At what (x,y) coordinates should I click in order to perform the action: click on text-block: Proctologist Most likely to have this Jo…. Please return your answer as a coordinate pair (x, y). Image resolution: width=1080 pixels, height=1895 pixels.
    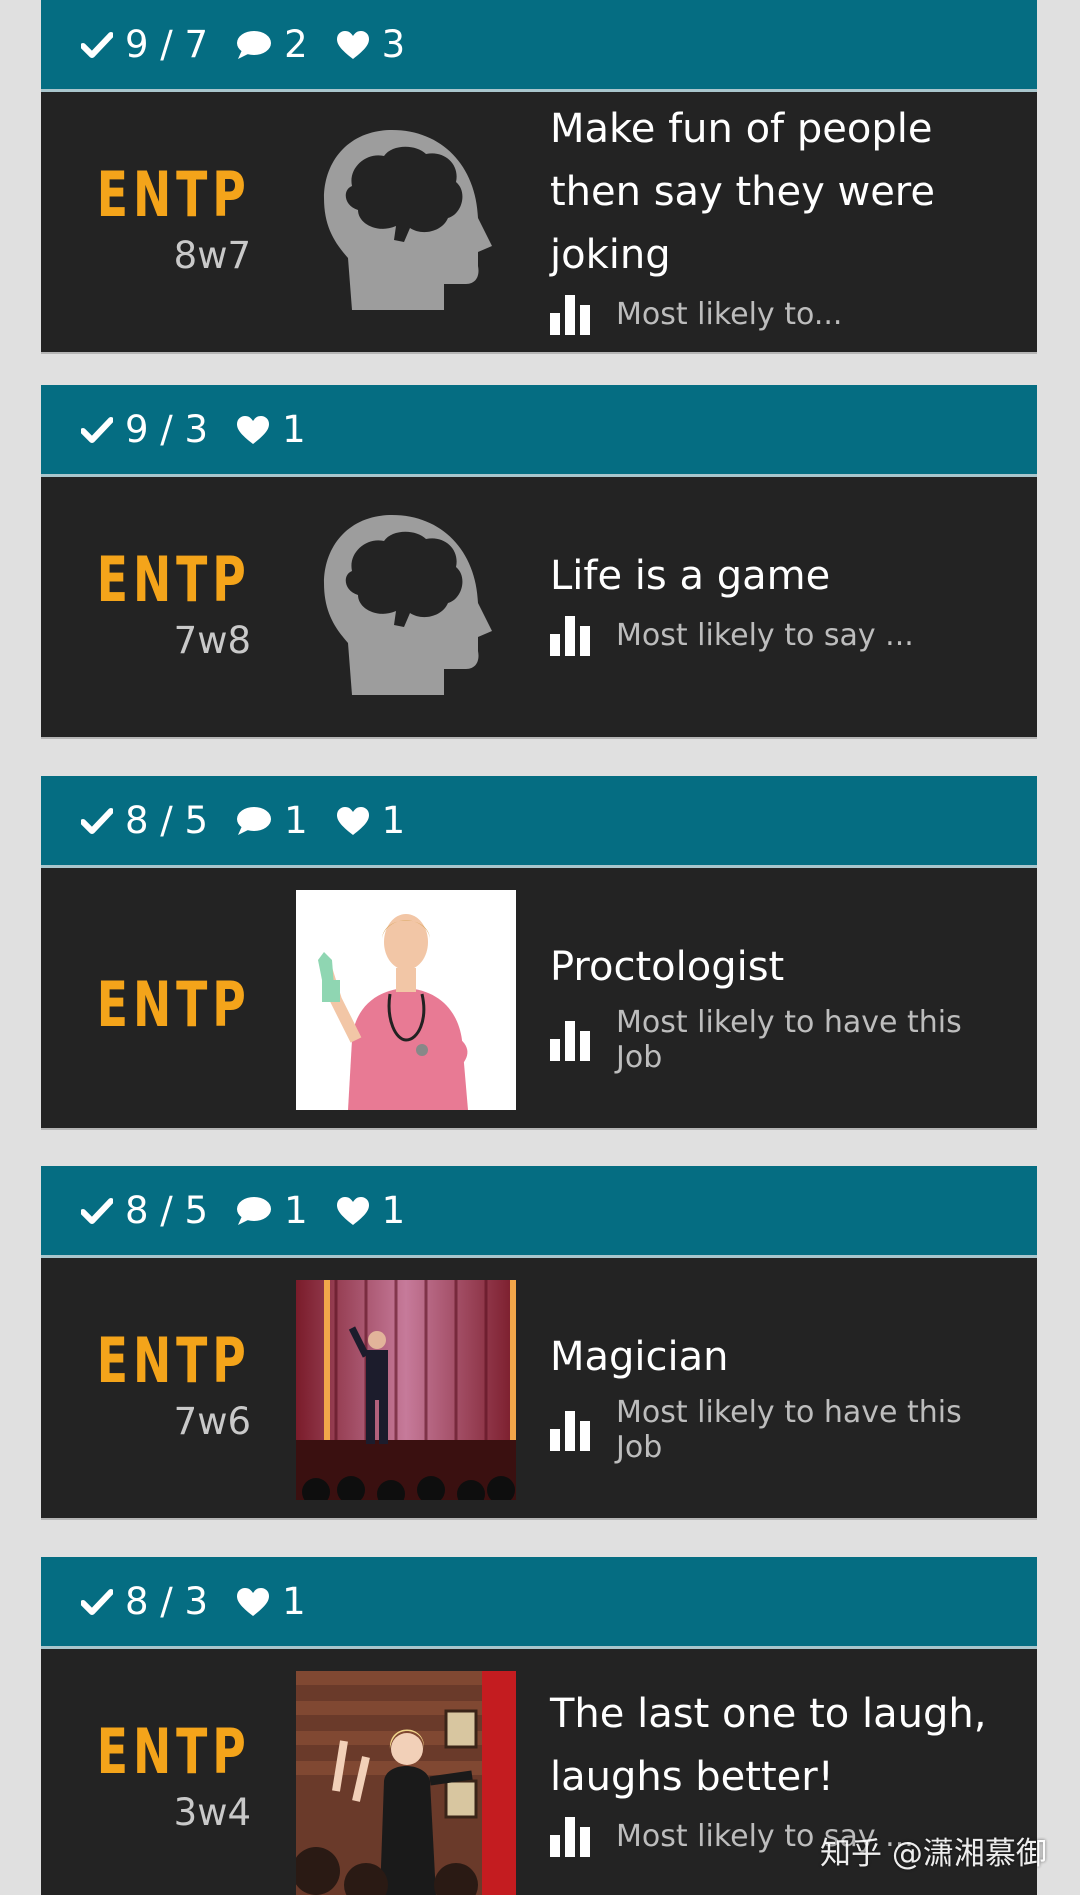
    Looking at the image, I should click on (778, 1032).